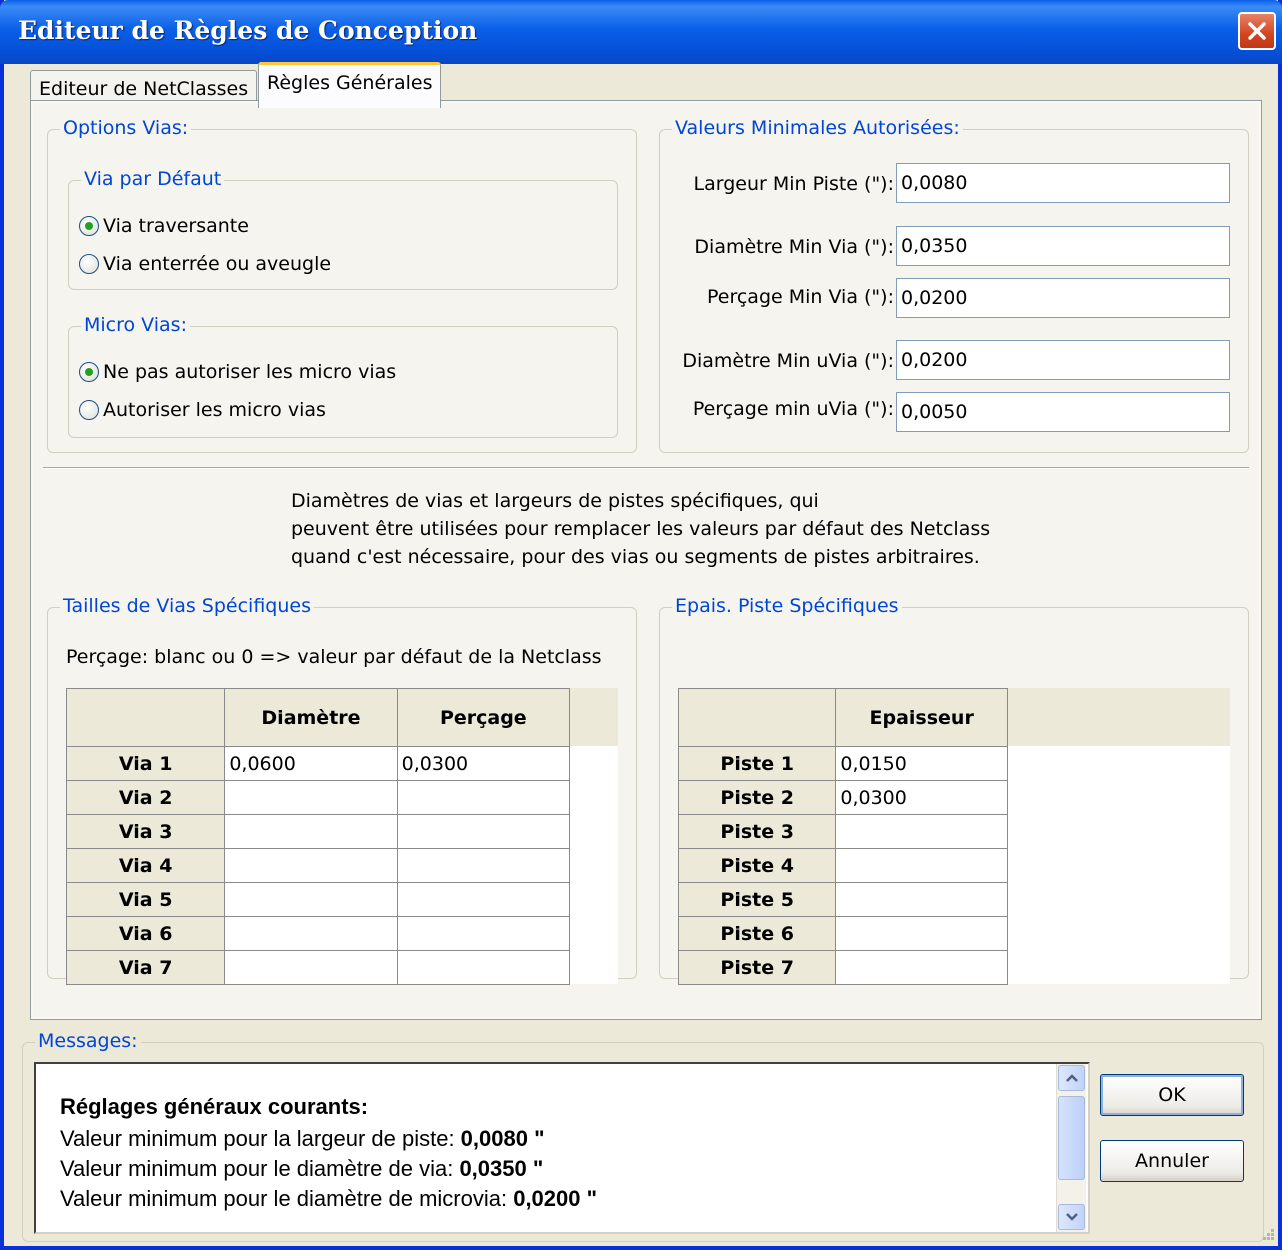 This screenshot has width=1282, height=1250. Describe the element at coordinates (214, 410) in the screenshot. I see `radio-allow-micro-vias-label: Autoriser les micro vias` at that location.